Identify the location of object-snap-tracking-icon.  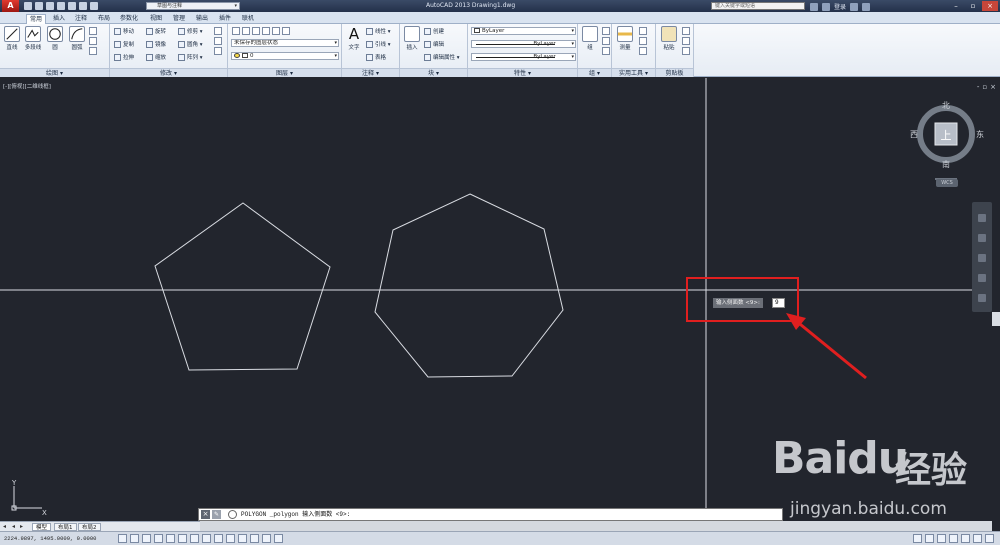
(206, 538).